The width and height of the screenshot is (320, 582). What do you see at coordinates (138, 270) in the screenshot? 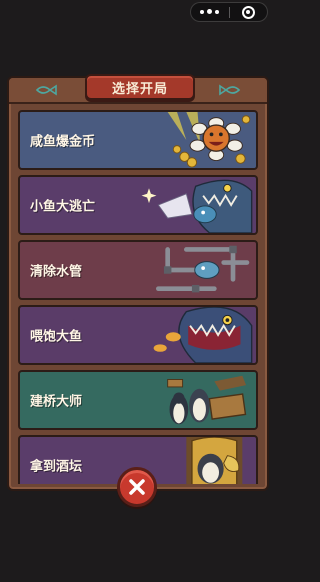
I see `level-card-2: 清除水管` at bounding box center [138, 270].